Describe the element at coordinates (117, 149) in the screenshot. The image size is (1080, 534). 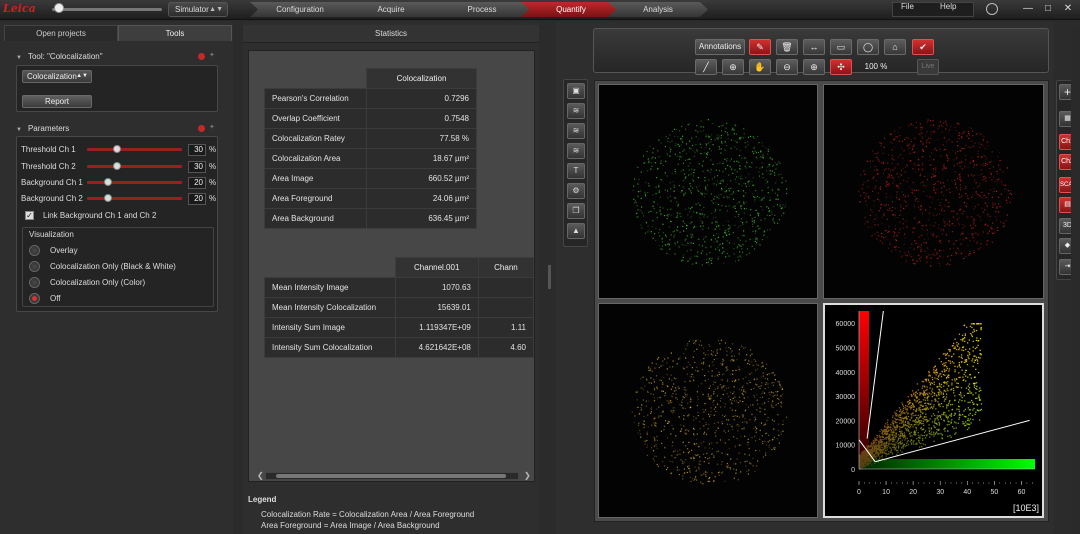
I see `threshold-ch1-knob` at that location.